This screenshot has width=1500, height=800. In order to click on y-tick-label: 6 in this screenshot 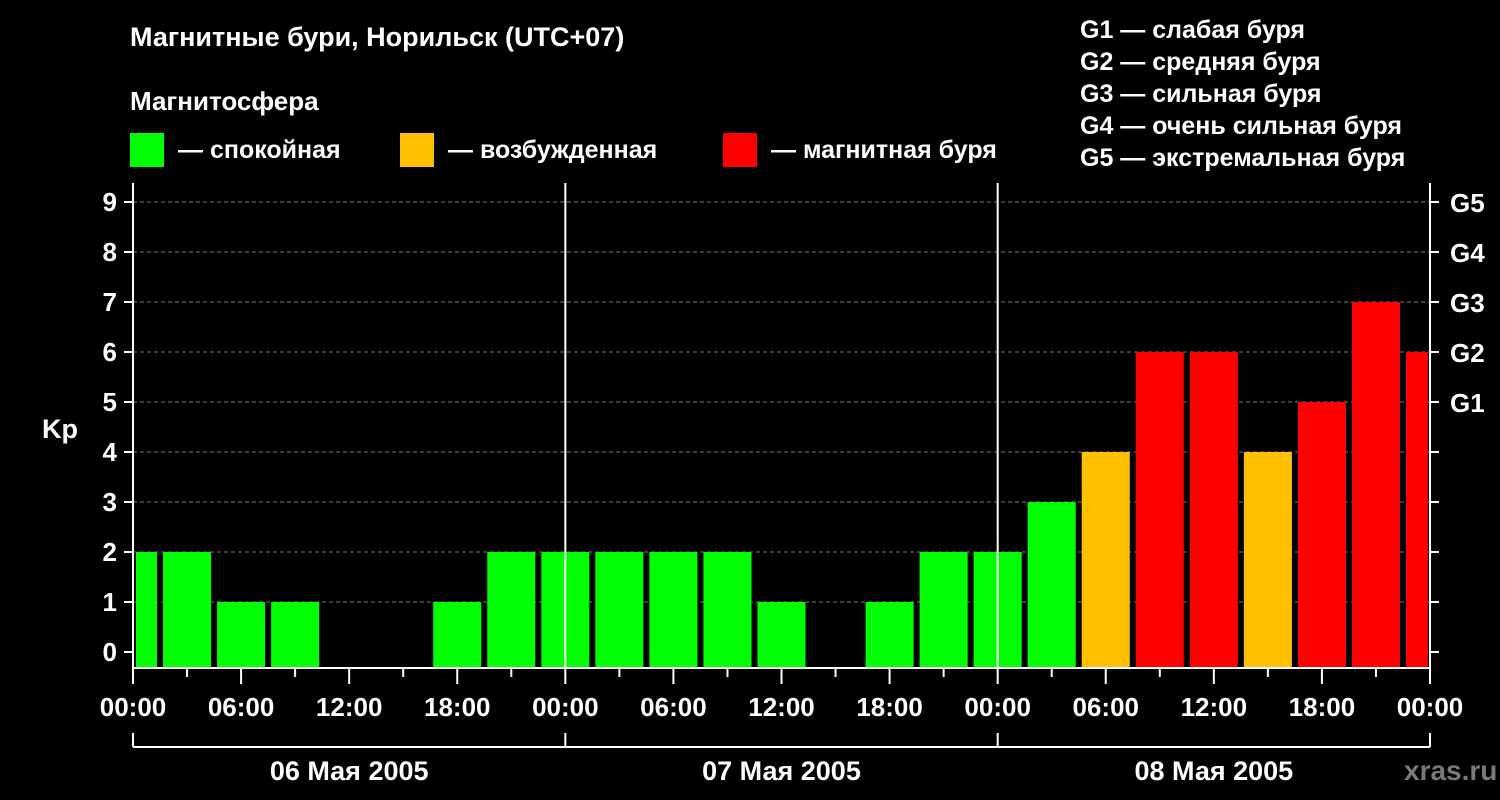, I will do `click(110, 352)`.